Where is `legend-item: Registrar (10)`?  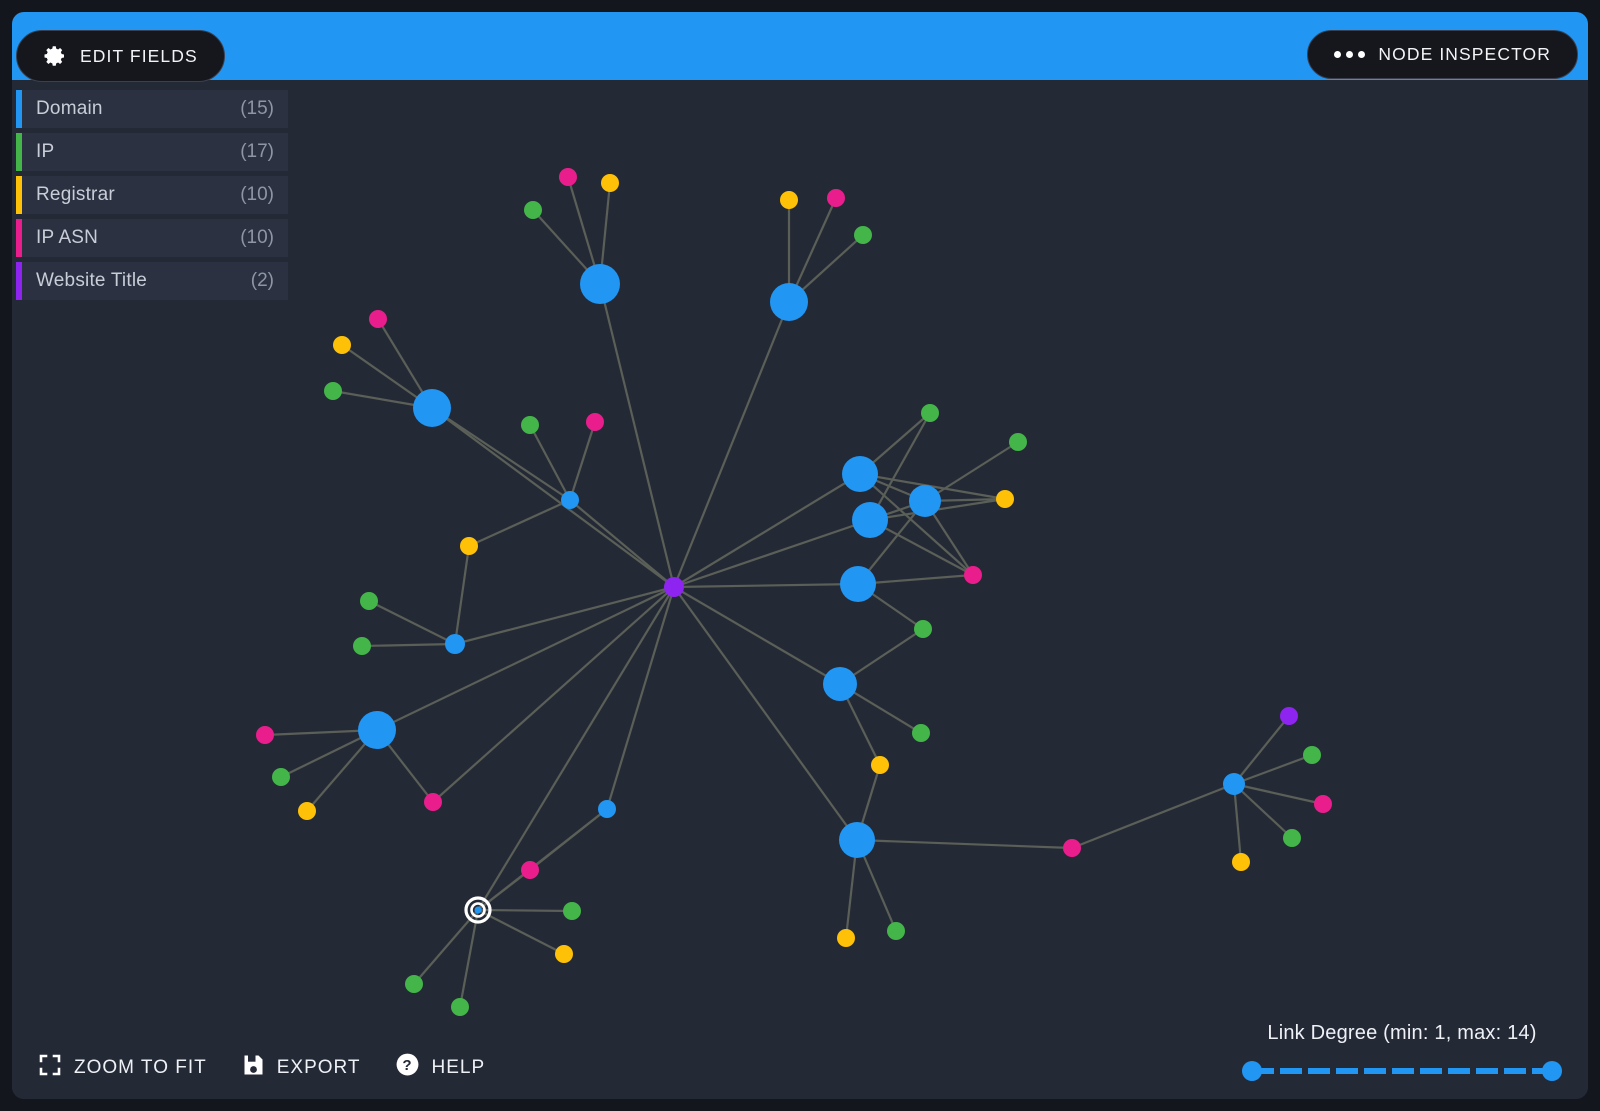
legend-item: Registrar (10) is located at coordinates (152, 195).